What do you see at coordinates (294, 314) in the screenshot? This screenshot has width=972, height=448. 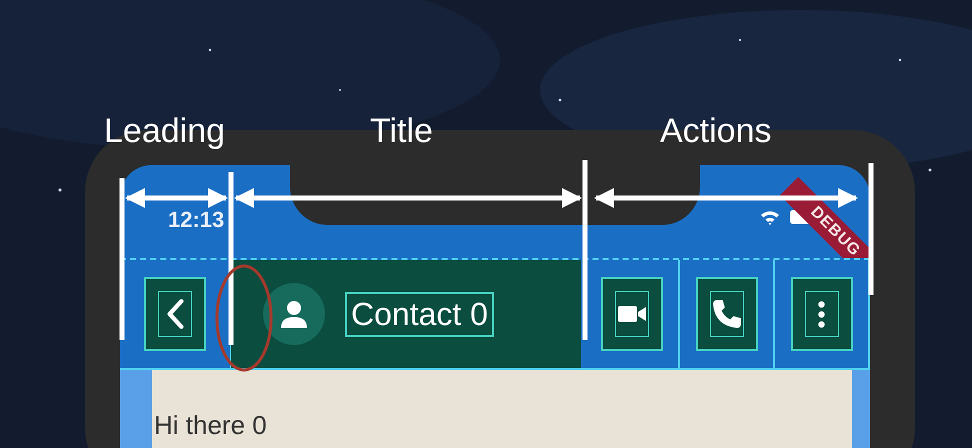 I see `person-icon` at bounding box center [294, 314].